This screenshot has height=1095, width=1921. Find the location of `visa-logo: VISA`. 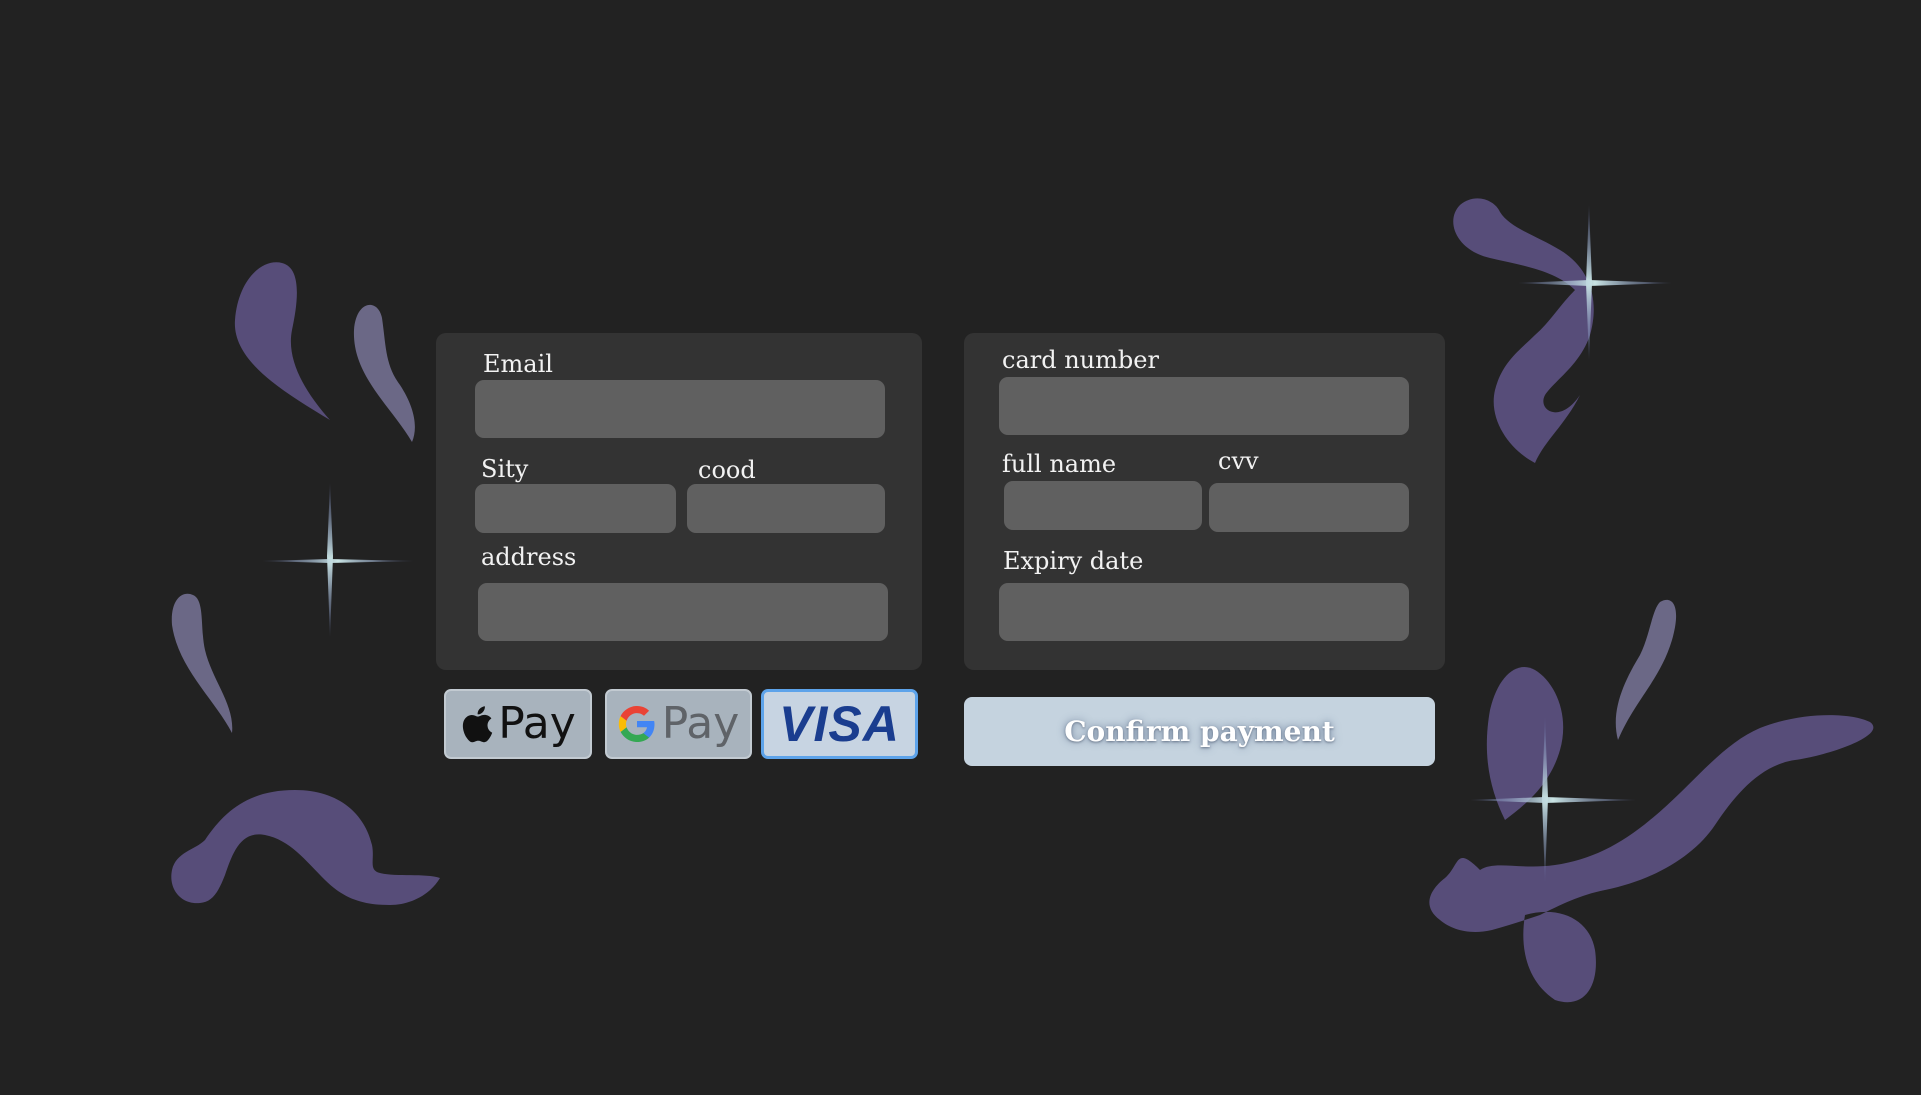

visa-logo: VISA is located at coordinates (839, 724).